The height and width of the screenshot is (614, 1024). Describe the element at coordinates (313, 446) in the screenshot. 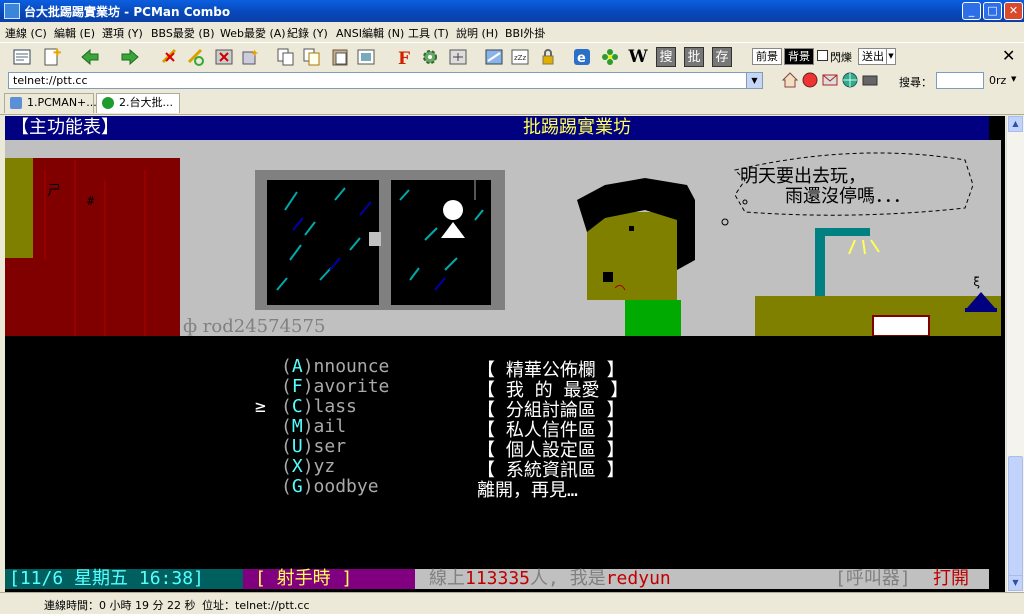

I see `menu-item-user: (U)ser` at that location.